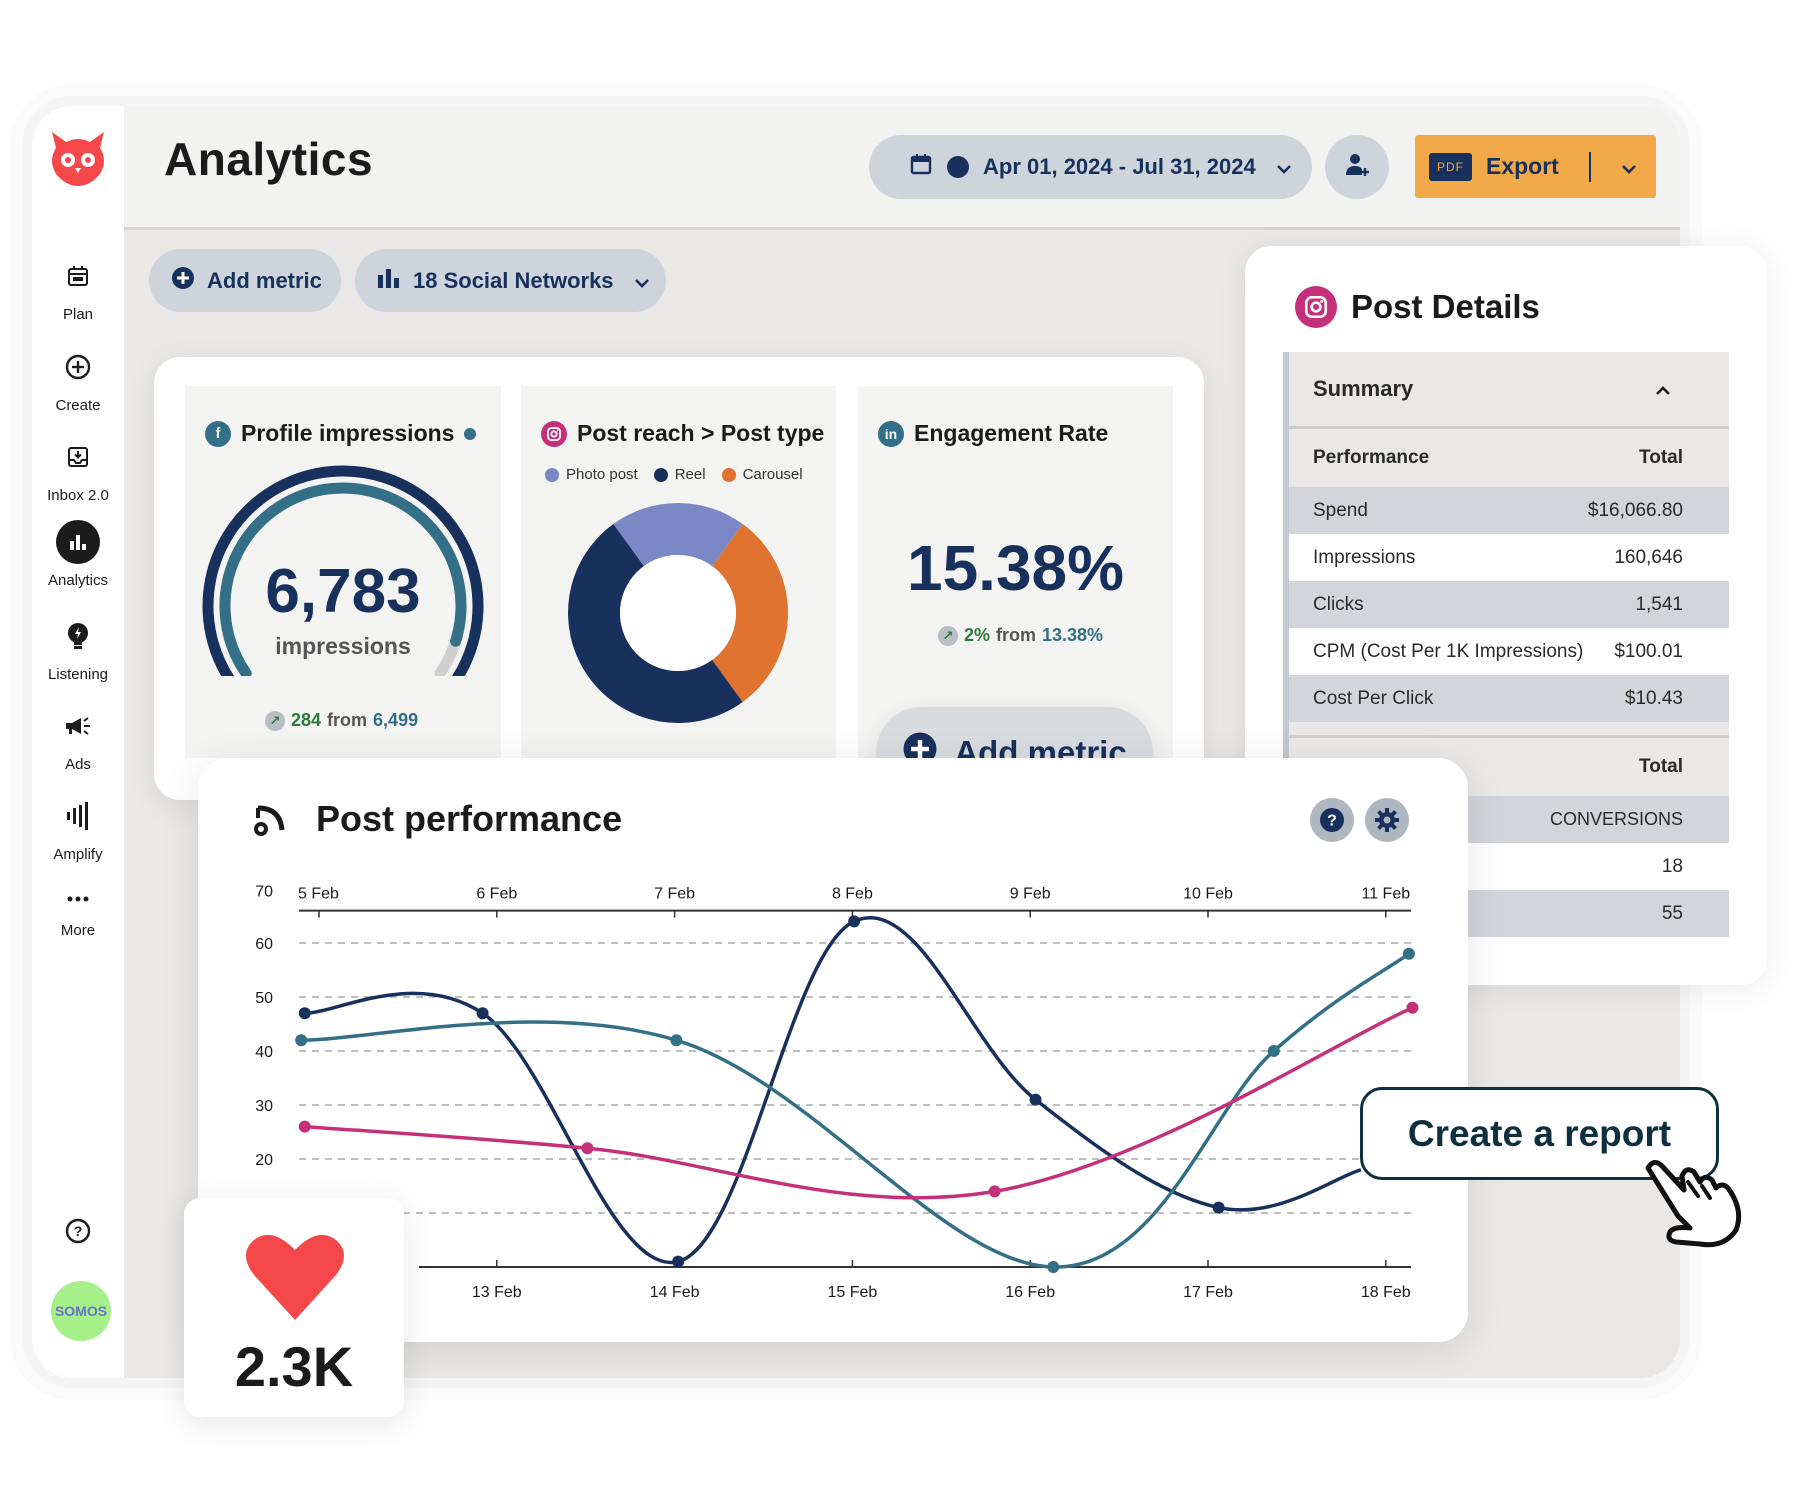 Image resolution: width=1801 pixels, height=1501 pixels. Describe the element at coordinates (343, 646) in the screenshot. I see `impressions-unit: impressions` at that location.